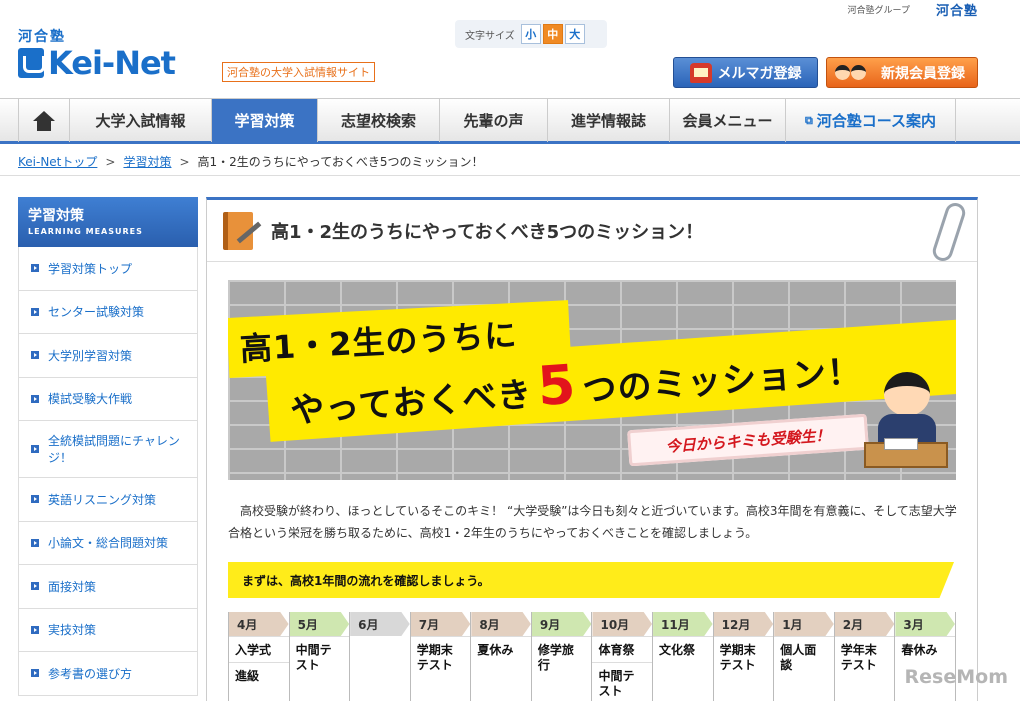  What do you see at coordinates (147, 161) in the screenshot?
I see `breadcrumb-section: 学習対策` at bounding box center [147, 161].